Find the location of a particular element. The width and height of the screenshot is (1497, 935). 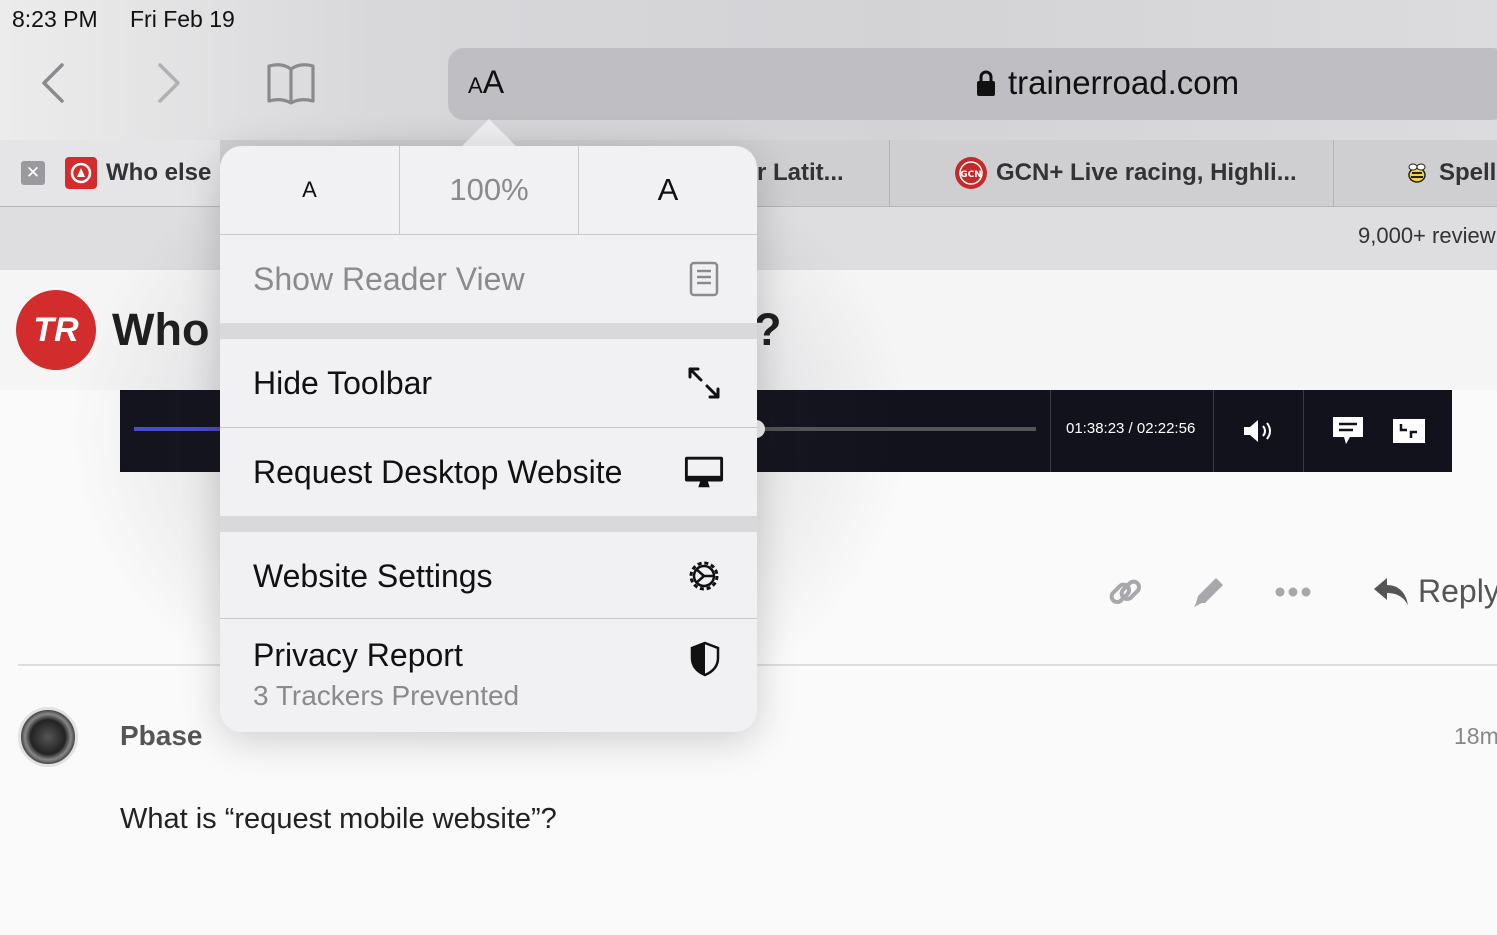

pencil-icon is located at coordinates (1208, 592).